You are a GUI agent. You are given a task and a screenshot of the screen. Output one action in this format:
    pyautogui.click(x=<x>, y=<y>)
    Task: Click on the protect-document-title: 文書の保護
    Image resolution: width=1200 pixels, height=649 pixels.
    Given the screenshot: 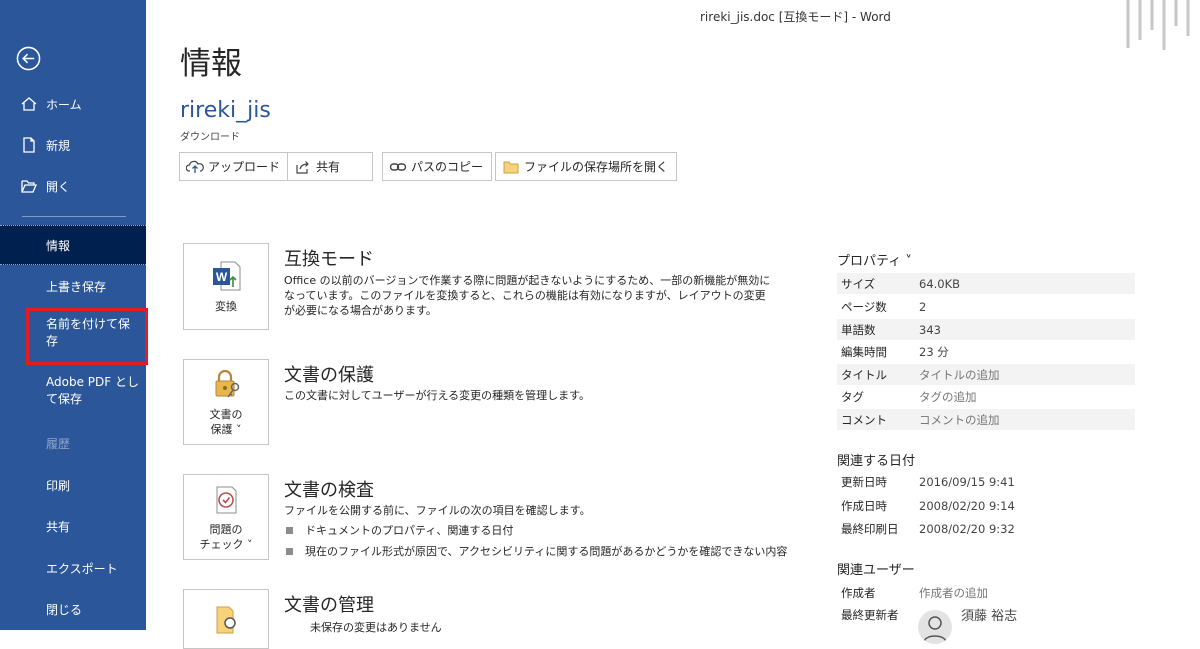 What is the action you would take?
    pyautogui.click(x=329, y=375)
    